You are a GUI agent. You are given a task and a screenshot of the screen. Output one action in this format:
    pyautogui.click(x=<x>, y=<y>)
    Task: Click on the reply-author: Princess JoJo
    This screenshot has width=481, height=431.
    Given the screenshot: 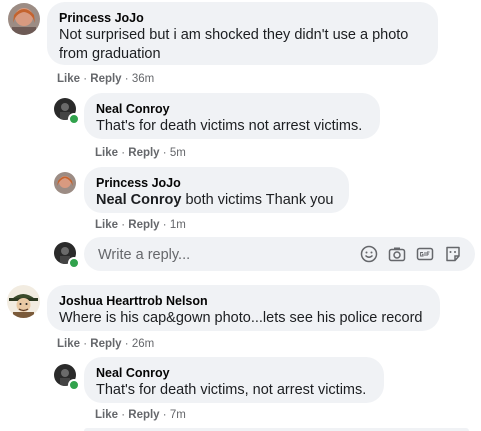 What is the action you would take?
    pyautogui.click(x=216, y=183)
    